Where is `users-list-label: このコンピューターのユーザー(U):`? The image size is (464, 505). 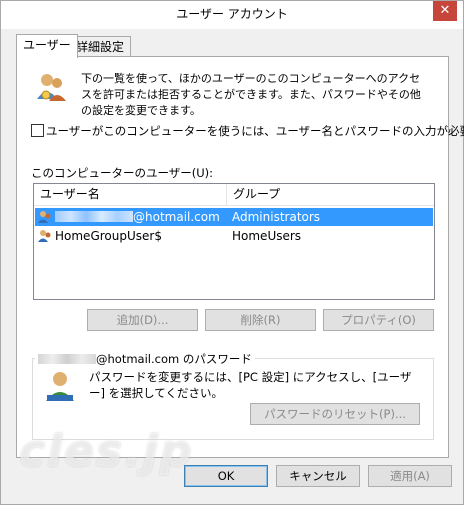
users-list-label: このコンピューターのユーザー(U): is located at coordinates (122, 173).